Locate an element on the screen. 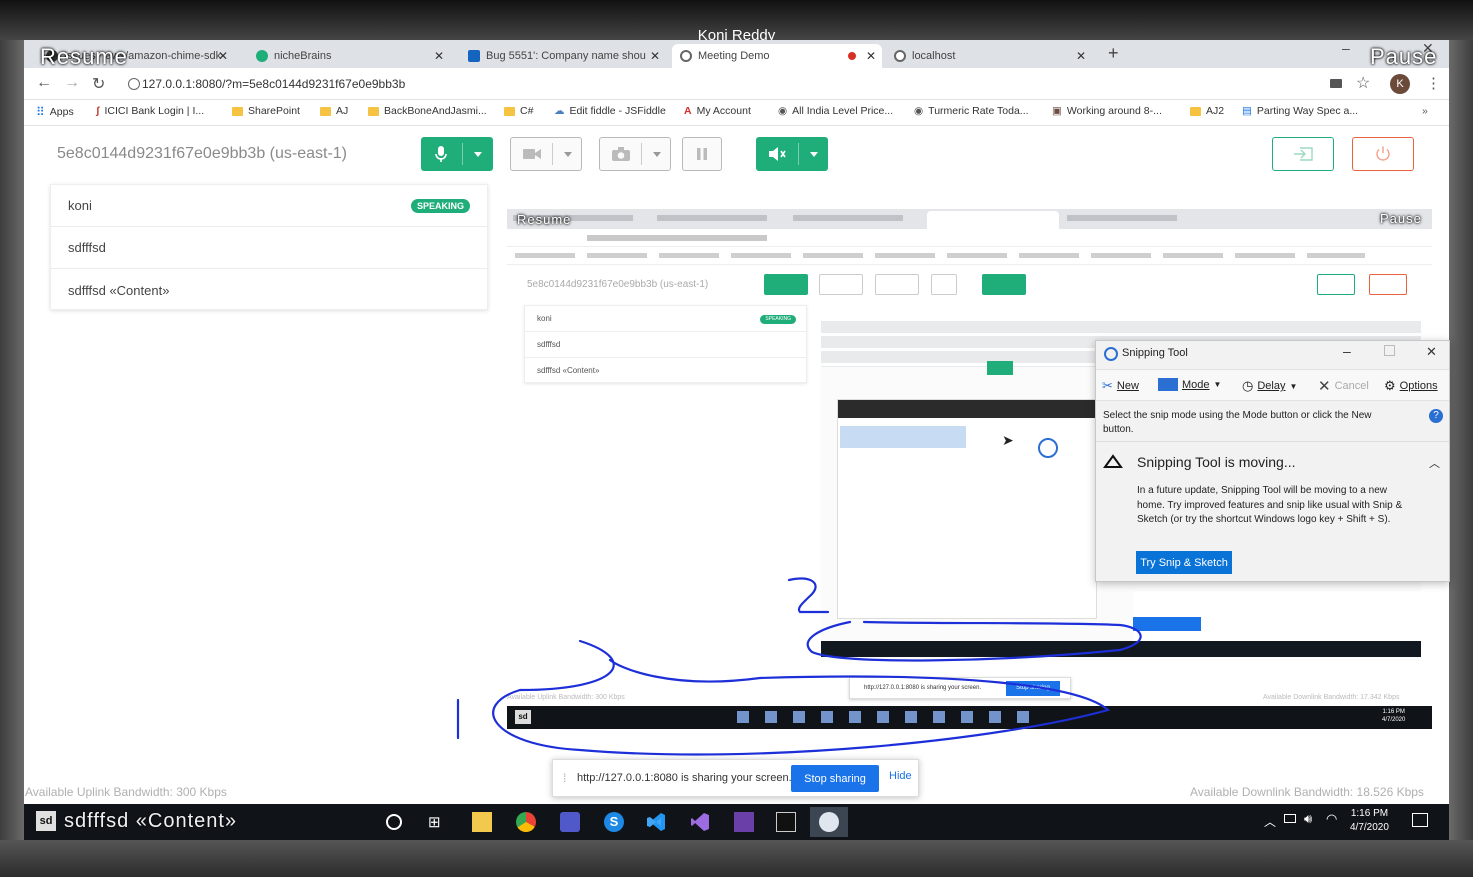 The image size is (1473, 877). ink-numeral-two is located at coordinates (808, 595).